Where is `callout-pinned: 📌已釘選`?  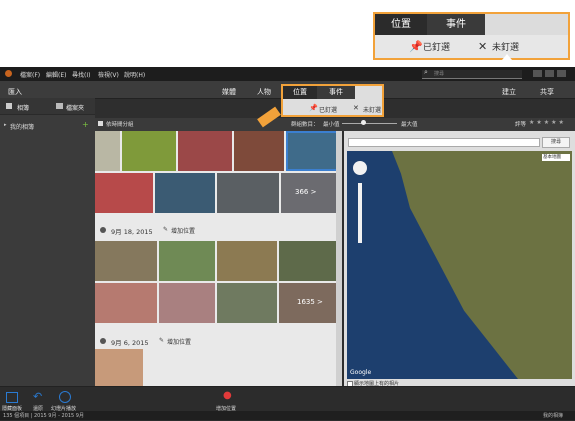 callout-pinned: 📌已釘選 is located at coordinates (429, 47).